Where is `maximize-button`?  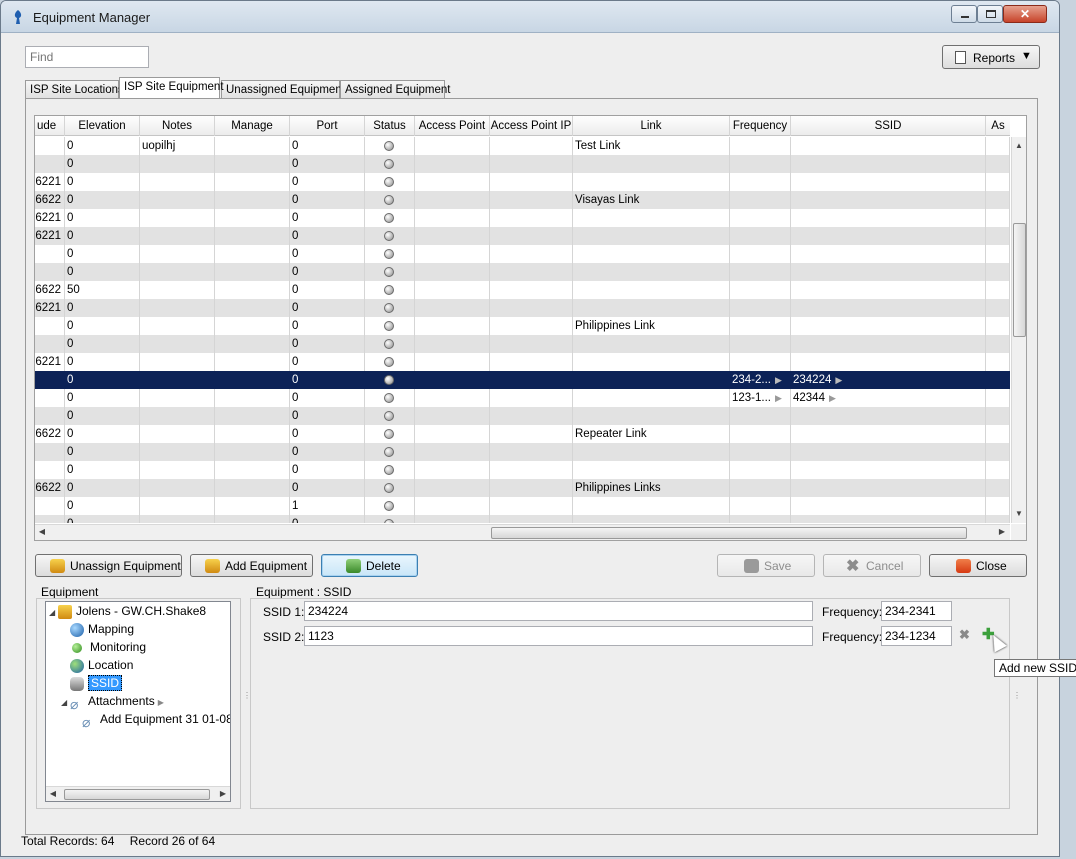 maximize-button is located at coordinates (990, 14).